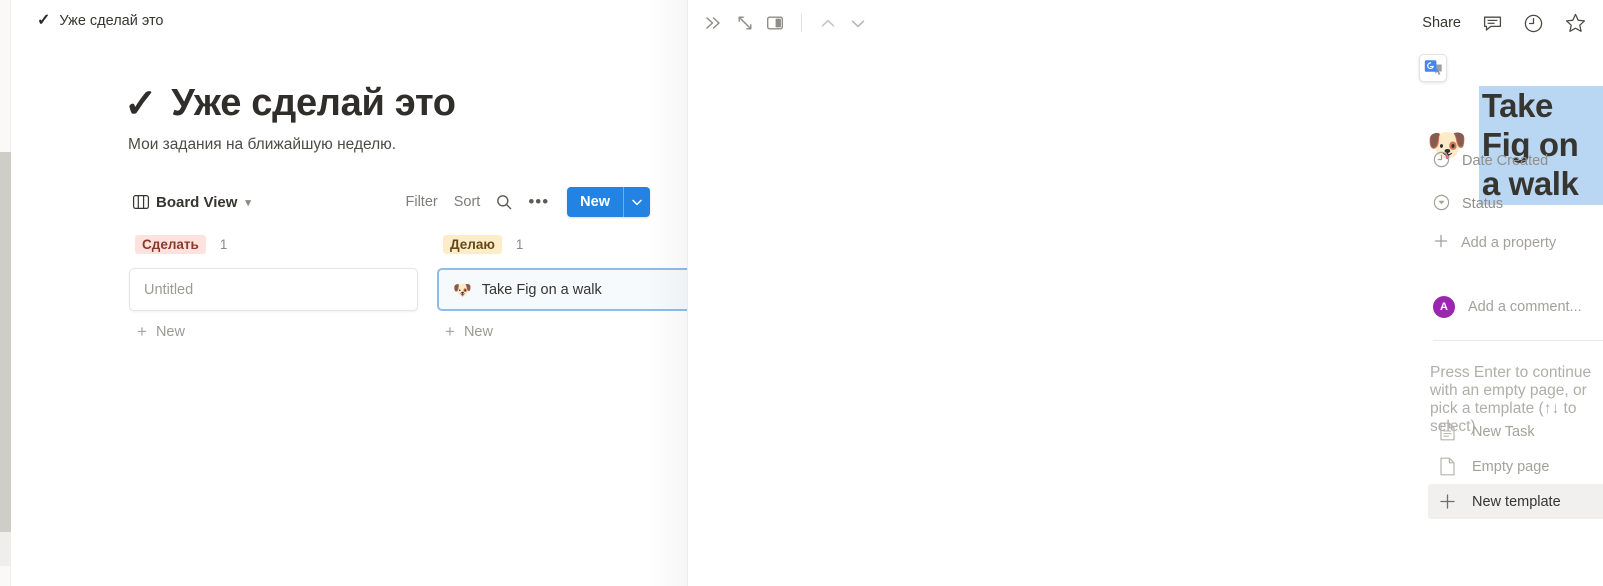  What do you see at coordinates (111, 21) in the screenshot?
I see `breadcrumb-label: Уже сделай это` at bounding box center [111, 21].